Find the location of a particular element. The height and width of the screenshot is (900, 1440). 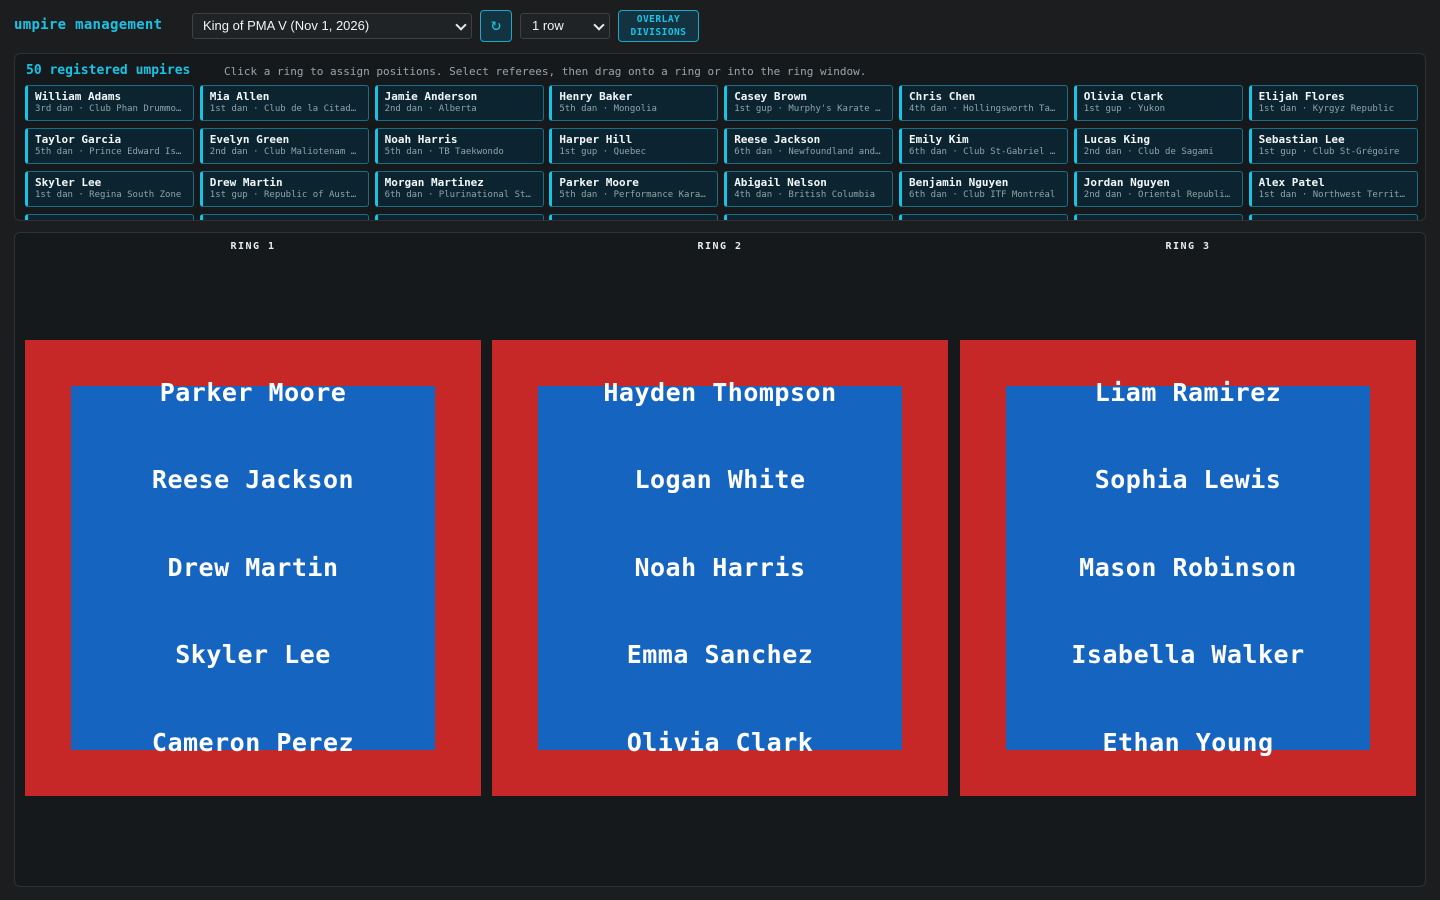

umpire-name: Abigail Nelson is located at coordinates (780, 182).